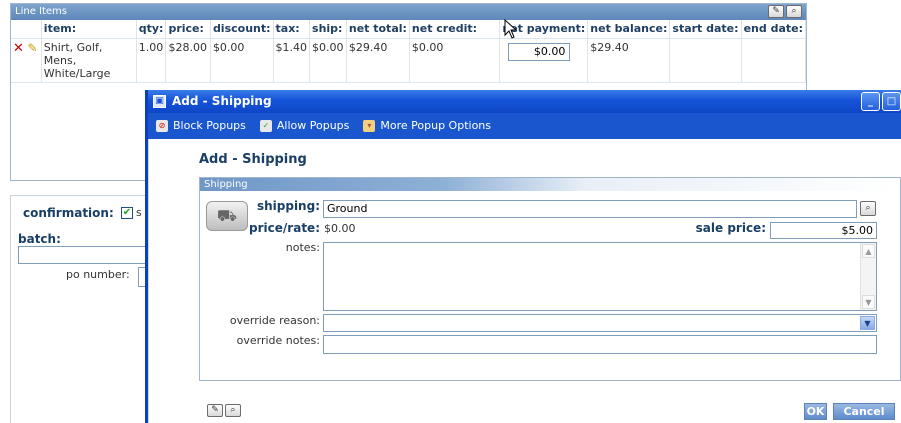 The height and width of the screenshot is (423, 901). I want to click on col-net-credit: net credit:, so click(455, 29).